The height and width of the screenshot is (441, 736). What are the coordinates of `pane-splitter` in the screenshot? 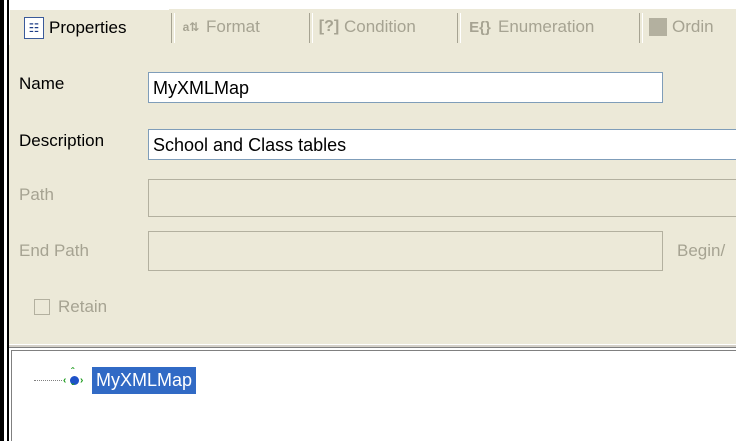 It's located at (372, 346).